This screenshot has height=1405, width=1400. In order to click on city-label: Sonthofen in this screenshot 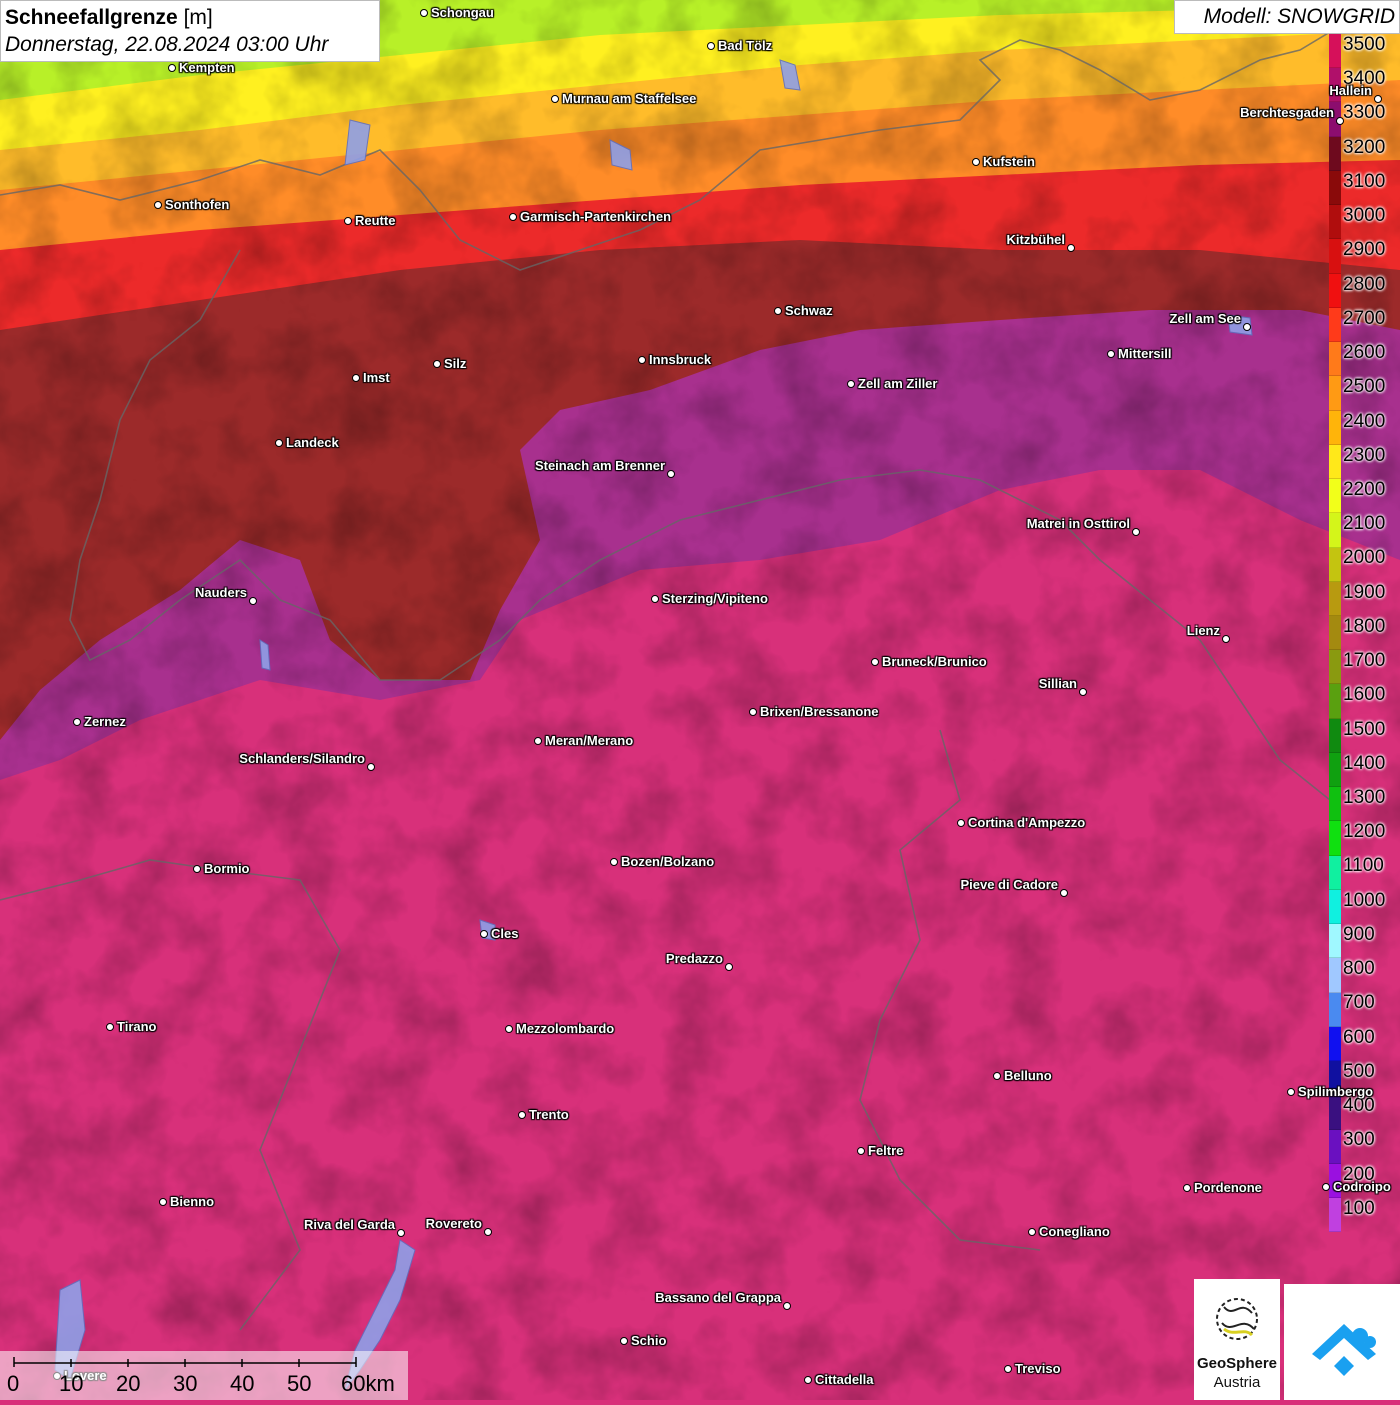, I will do `click(197, 204)`.